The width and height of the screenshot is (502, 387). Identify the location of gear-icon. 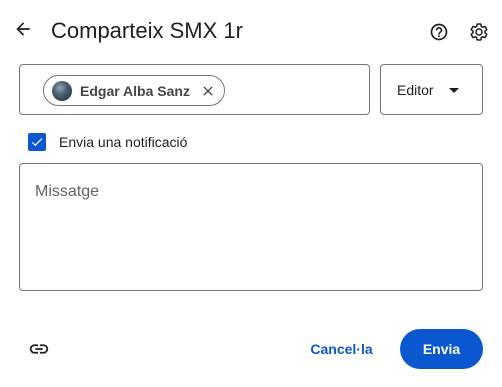
(479, 32).